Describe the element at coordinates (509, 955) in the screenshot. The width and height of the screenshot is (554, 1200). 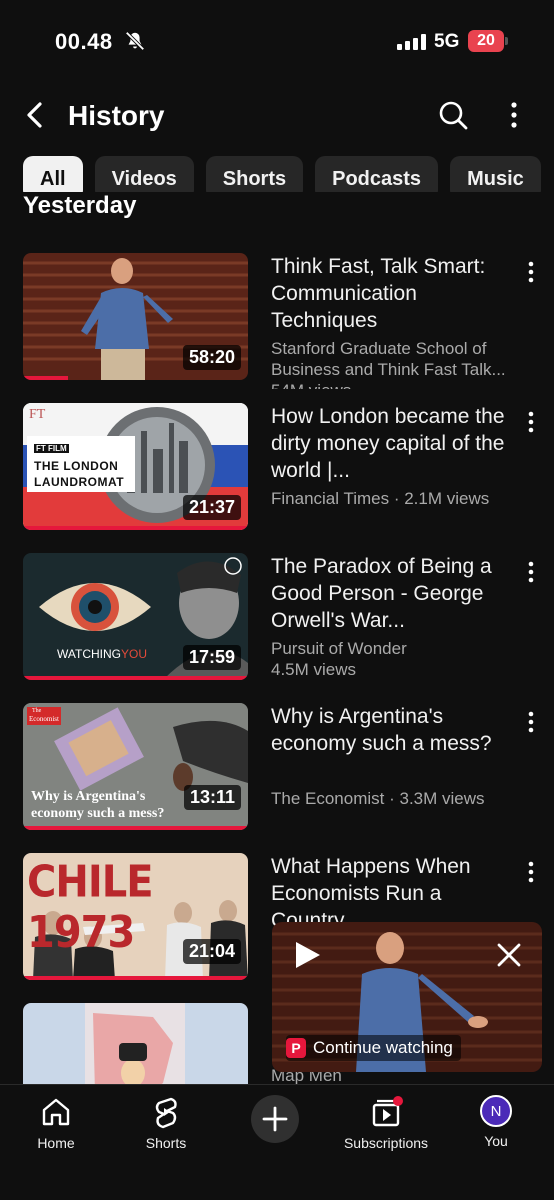
I see `close-icon` at that location.